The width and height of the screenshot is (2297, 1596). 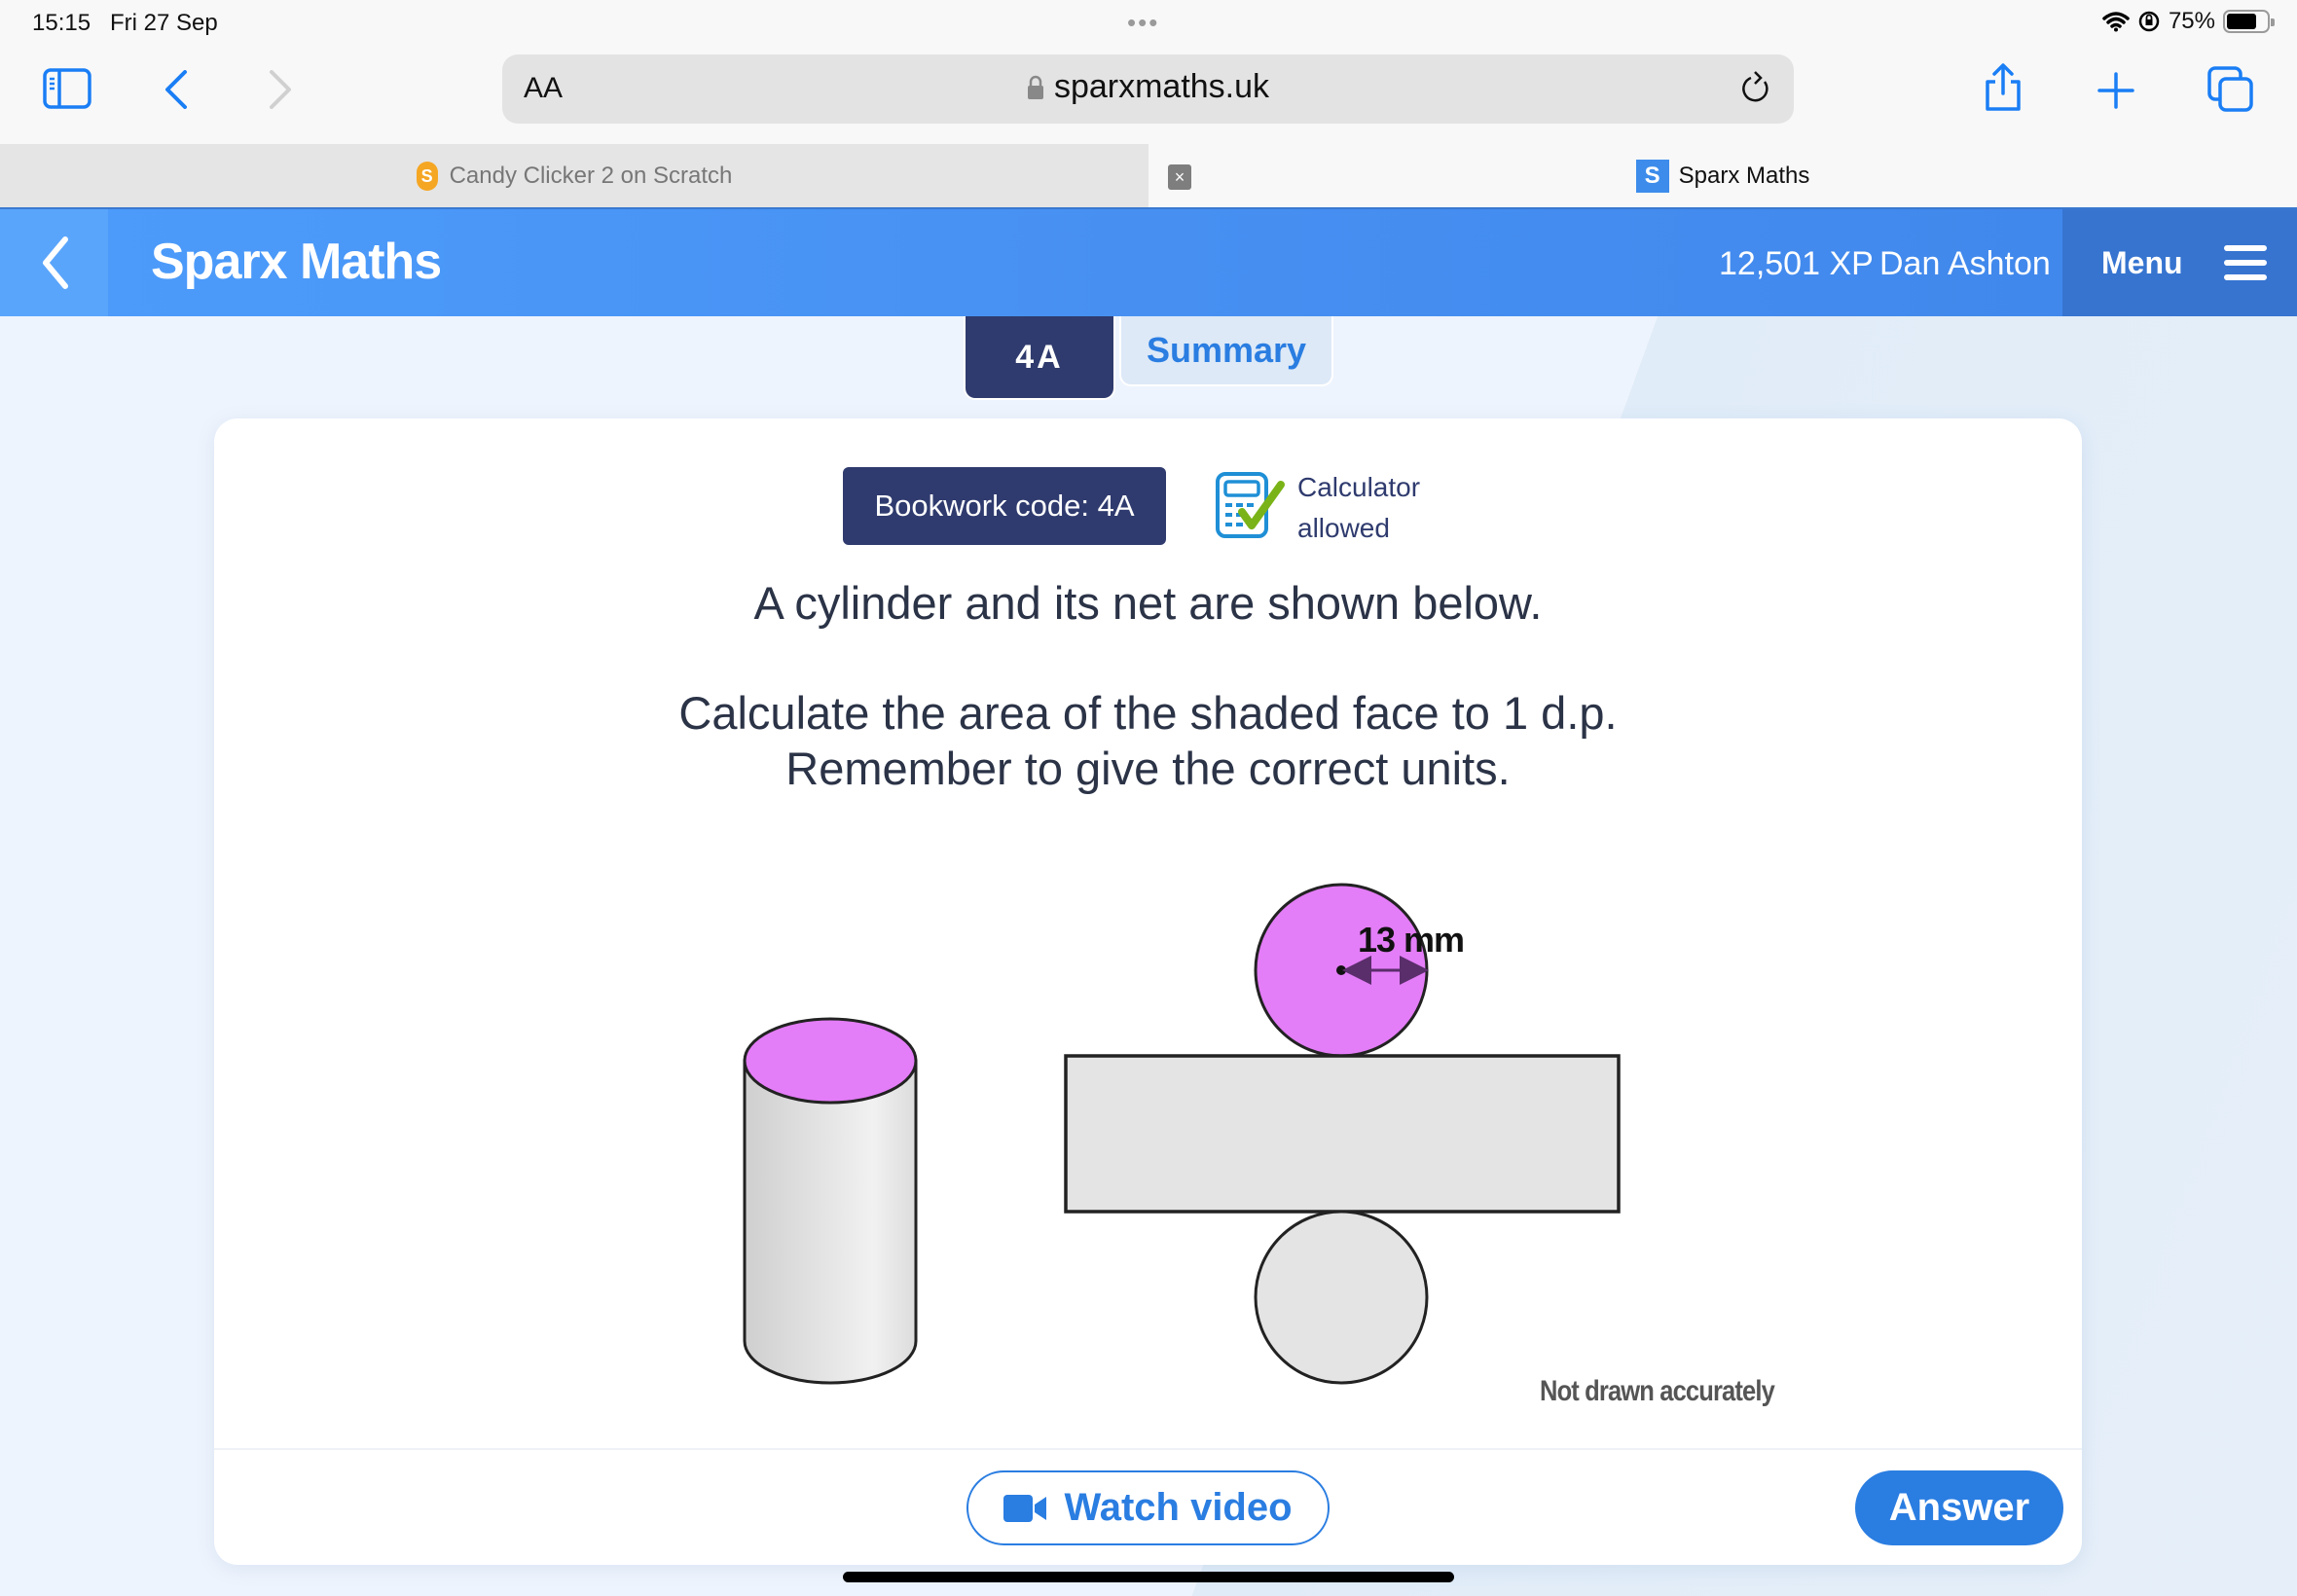 What do you see at coordinates (591, 176) in the screenshot?
I see `tab-title: Candy Clicker 2 on Scratch` at bounding box center [591, 176].